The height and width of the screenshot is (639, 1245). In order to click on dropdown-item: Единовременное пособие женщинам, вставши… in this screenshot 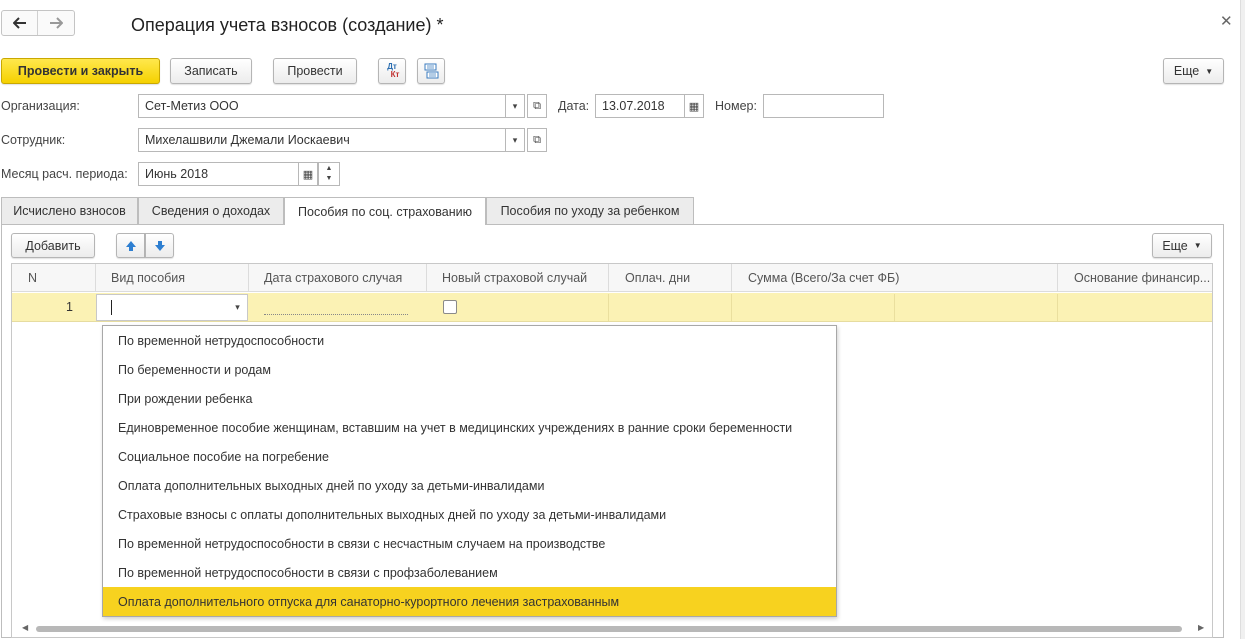, I will do `click(469, 427)`.